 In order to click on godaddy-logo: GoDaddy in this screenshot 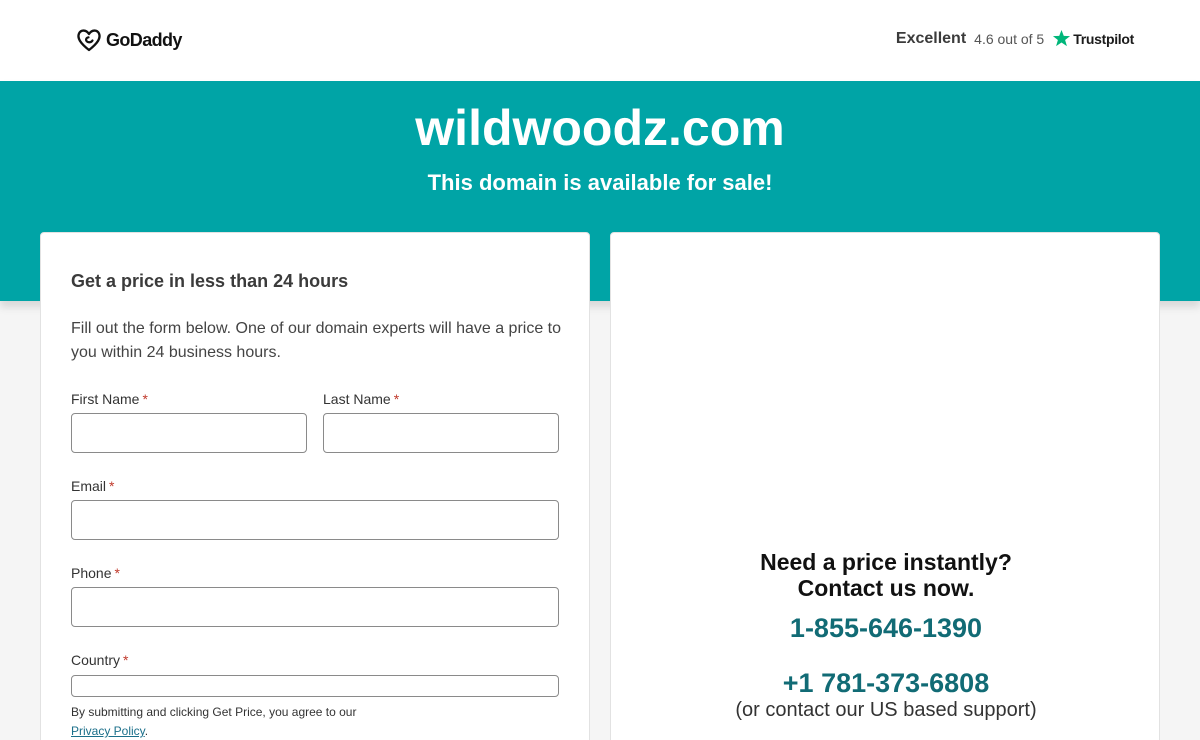, I will do `click(129, 40)`.